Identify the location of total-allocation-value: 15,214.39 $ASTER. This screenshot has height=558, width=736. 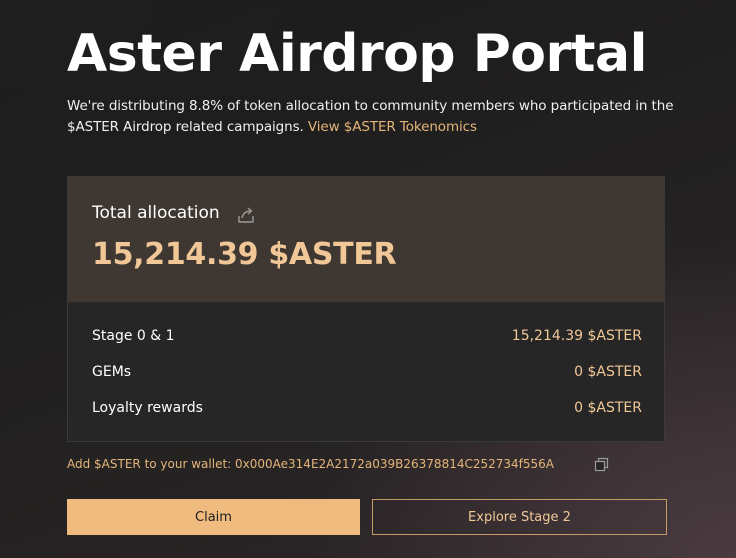
(244, 254).